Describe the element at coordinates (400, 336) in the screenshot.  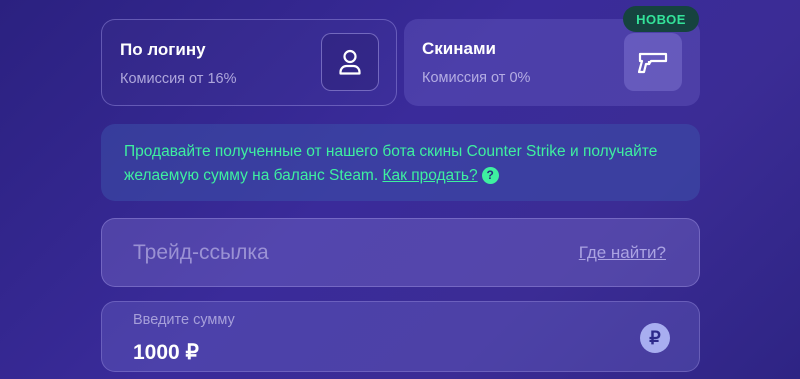
I see `amount-field: Введите сумму 1000 ₽ ₽` at that location.